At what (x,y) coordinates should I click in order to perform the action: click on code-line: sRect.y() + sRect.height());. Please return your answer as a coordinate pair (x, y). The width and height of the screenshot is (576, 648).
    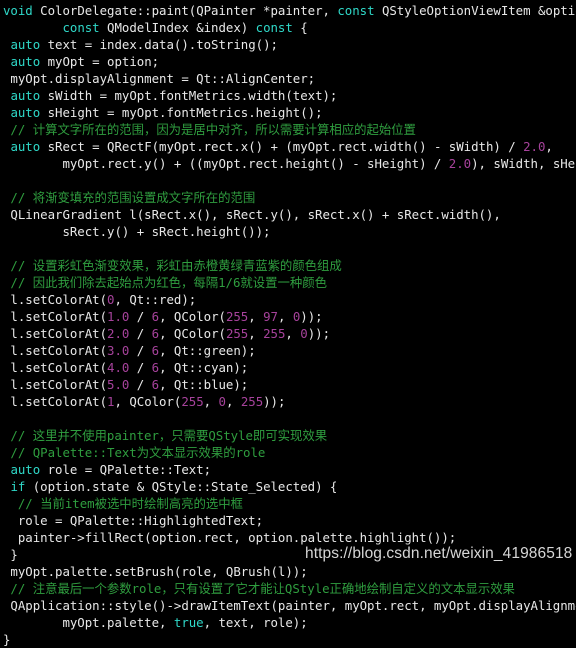
    Looking at the image, I should click on (289, 231).